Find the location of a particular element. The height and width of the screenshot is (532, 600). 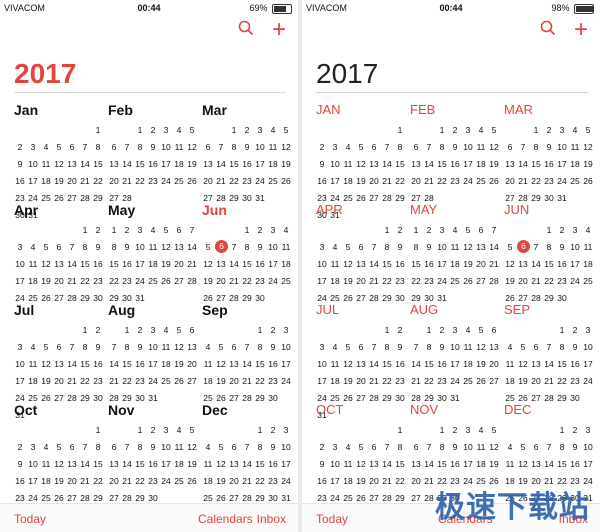

day: 8 is located at coordinates (442, 147).